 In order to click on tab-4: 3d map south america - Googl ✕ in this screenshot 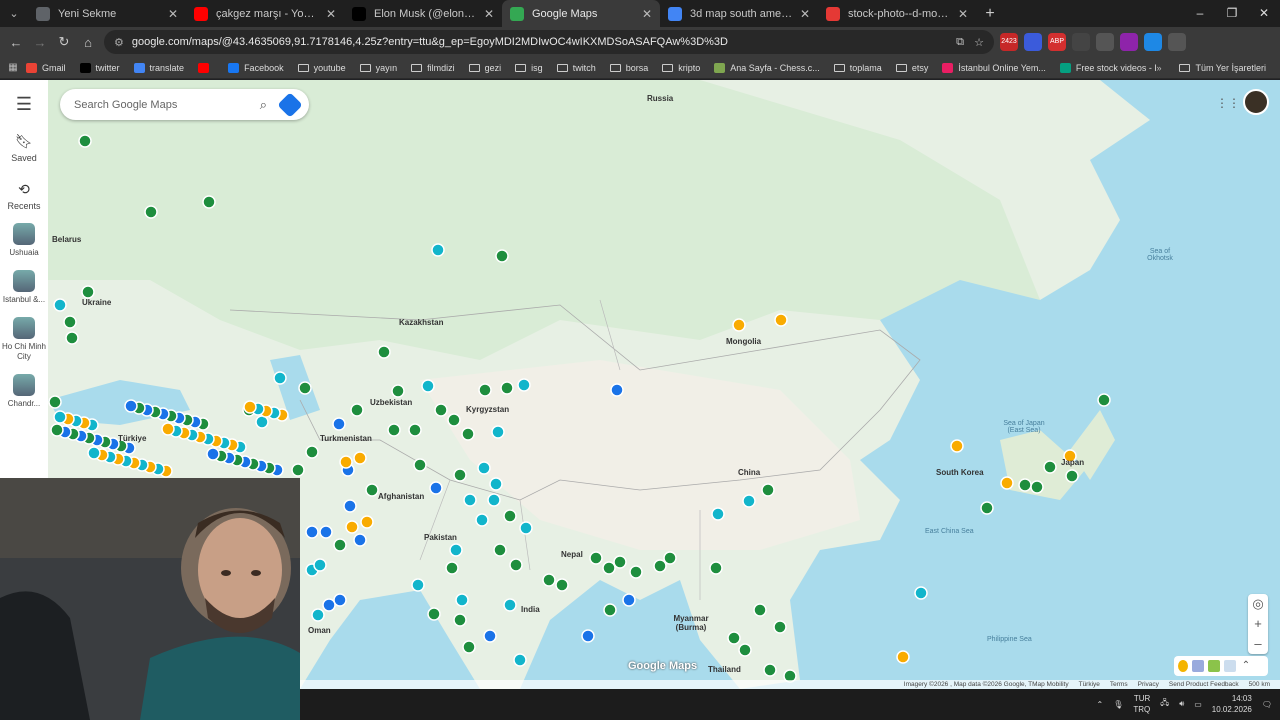, I will do `click(739, 13)`.